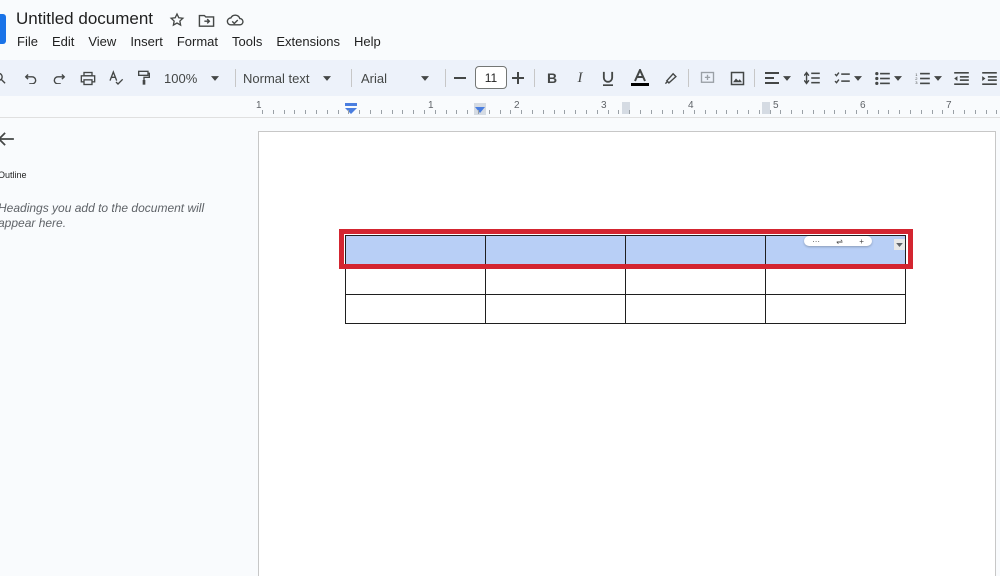 The height and width of the screenshot is (576, 1000). Describe the element at coordinates (308, 41) in the screenshot. I see `menu-extensions: Extensions` at that location.